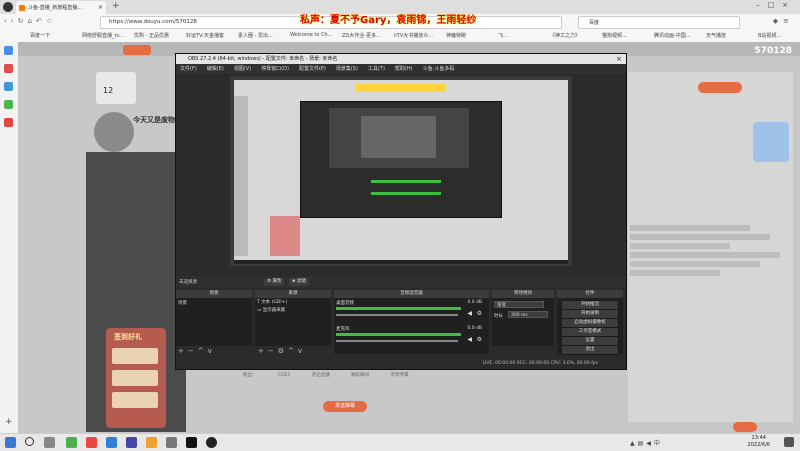  What do you see at coordinates (151, 35) in the screenshot?
I see `bookmark-item: 优购 - 正品优惠` at bounding box center [151, 35].